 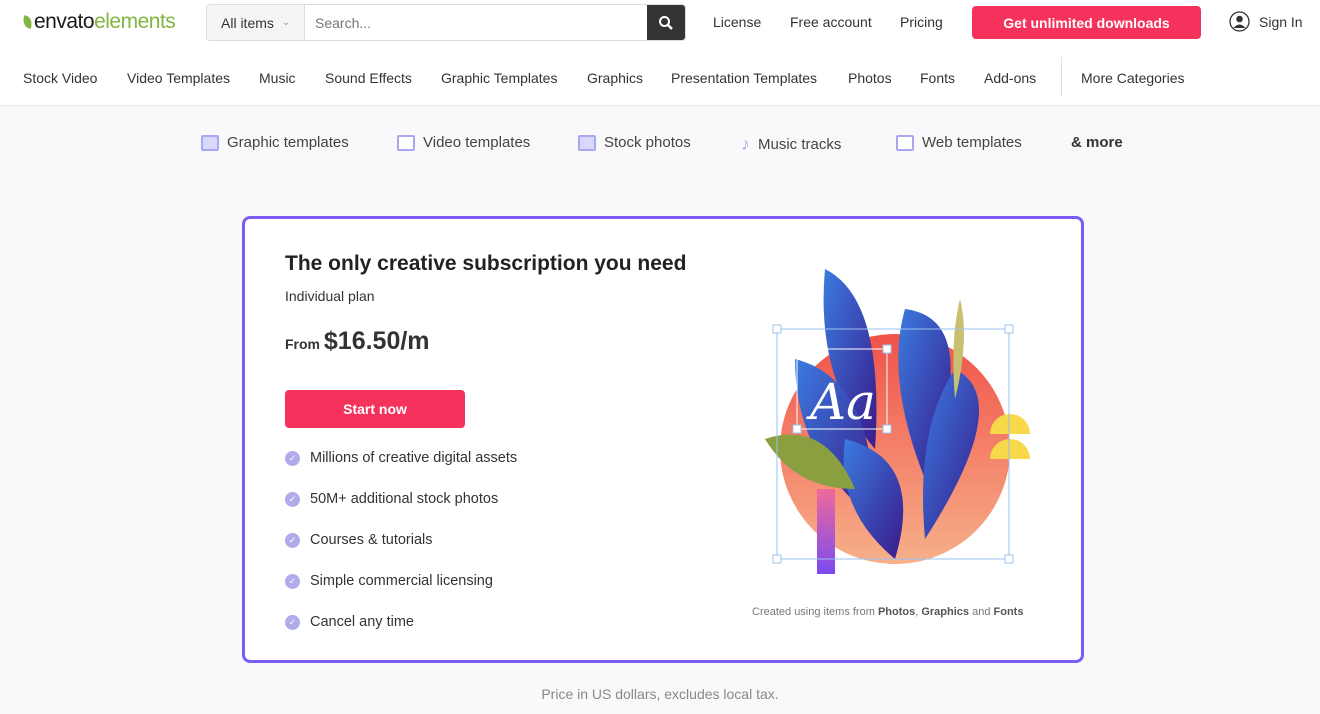 What do you see at coordinates (275, 142) in the screenshot?
I see `strip-graphic-templates: Graphic templates` at bounding box center [275, 142].